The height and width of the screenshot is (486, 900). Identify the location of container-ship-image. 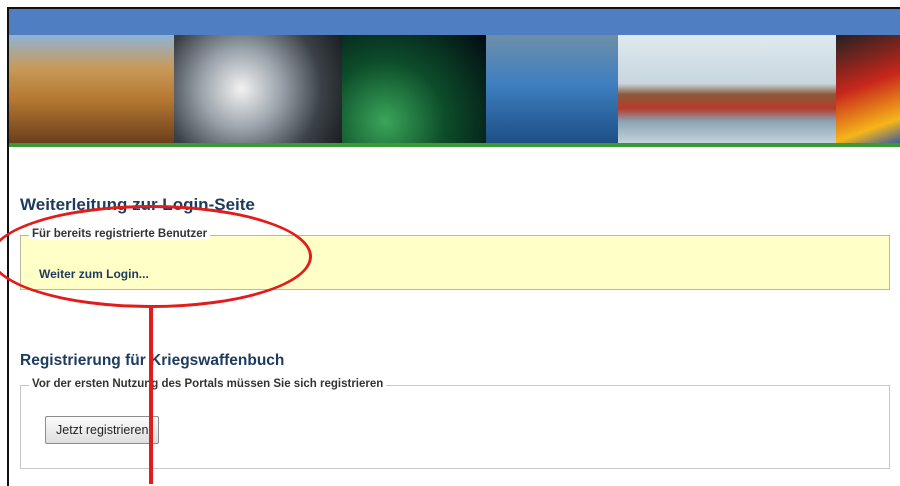
(727, 89).